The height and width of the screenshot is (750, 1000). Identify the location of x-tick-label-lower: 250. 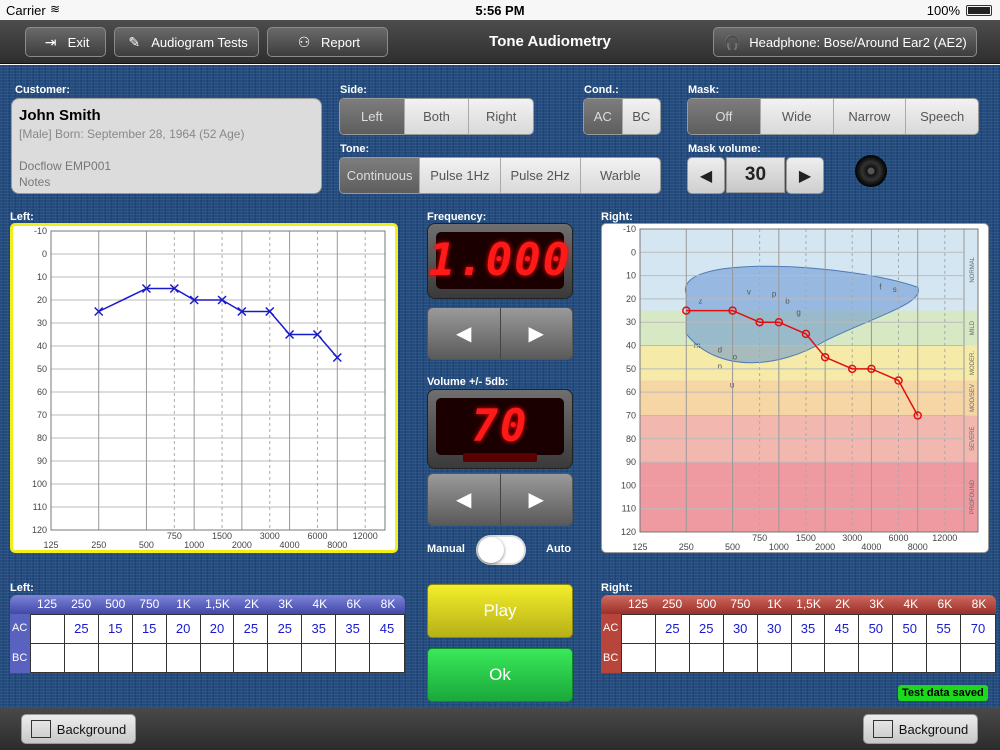
(98, 545).